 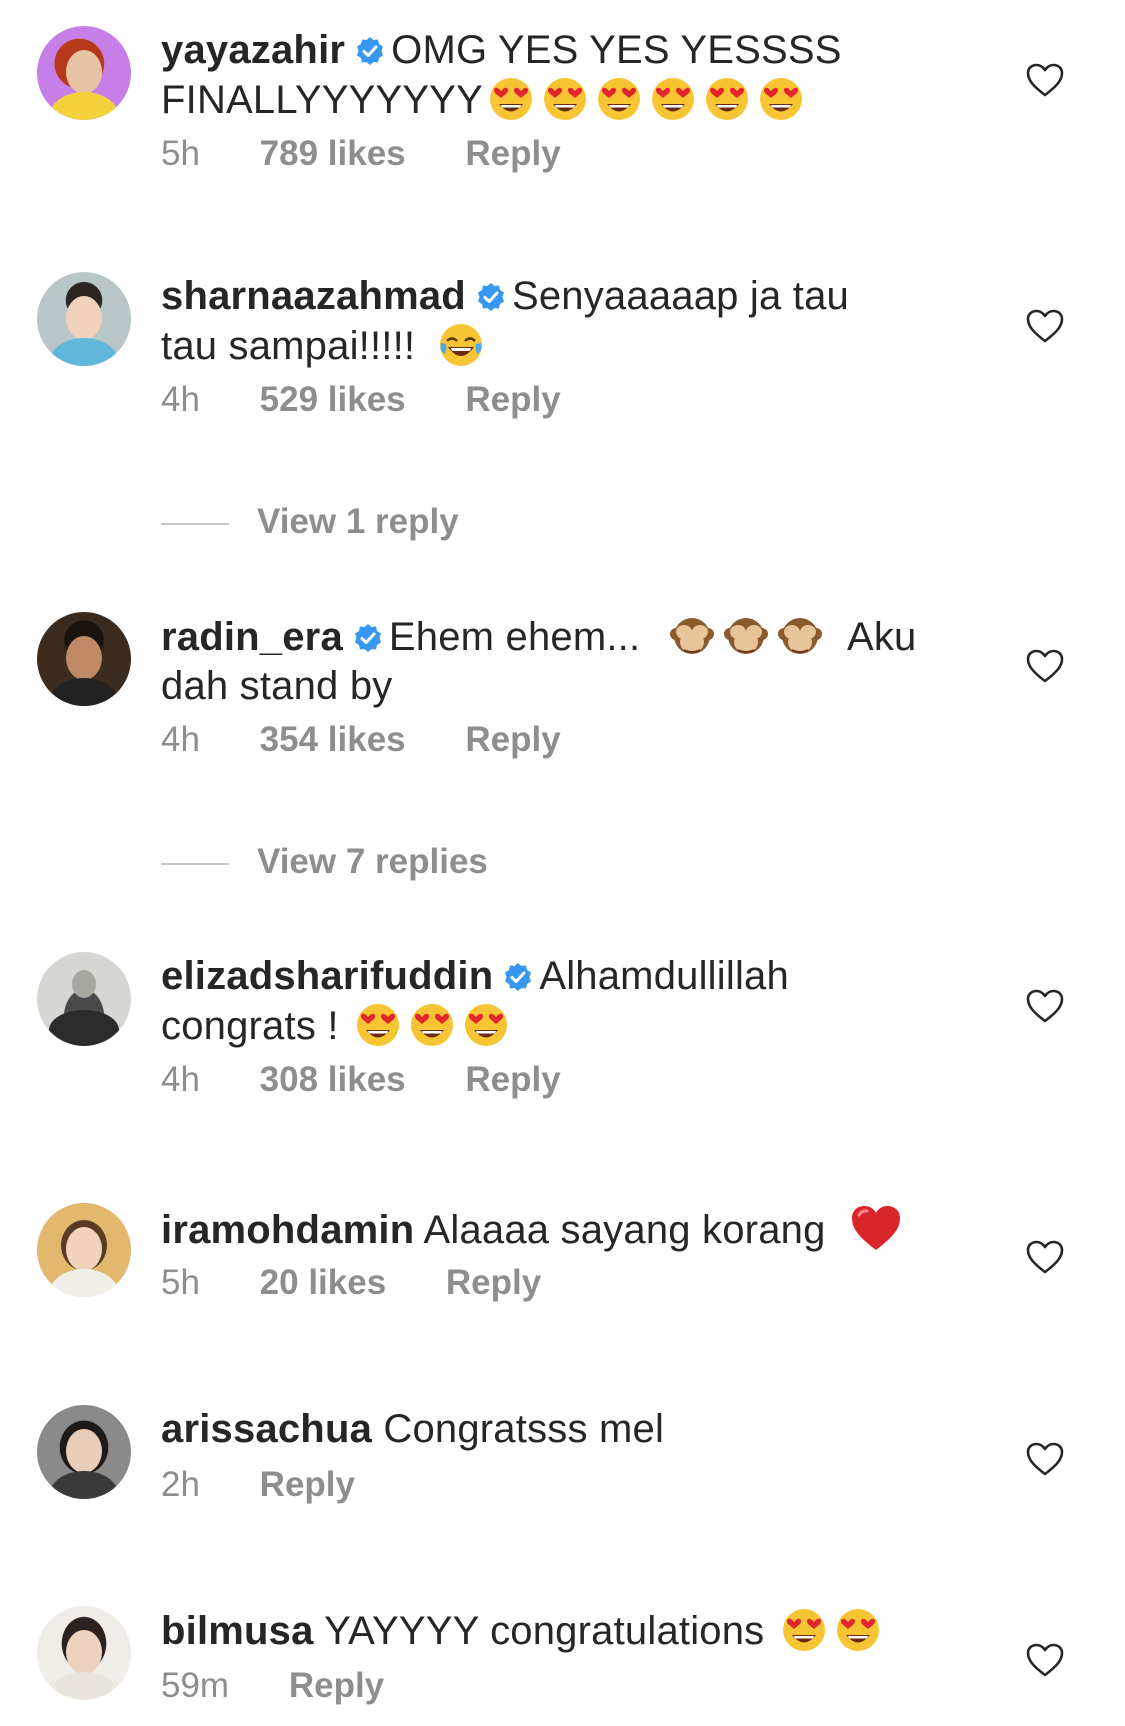 I want to click on comment-body-line2: FINALLYYYYYYY, so click(x=322, y=100).